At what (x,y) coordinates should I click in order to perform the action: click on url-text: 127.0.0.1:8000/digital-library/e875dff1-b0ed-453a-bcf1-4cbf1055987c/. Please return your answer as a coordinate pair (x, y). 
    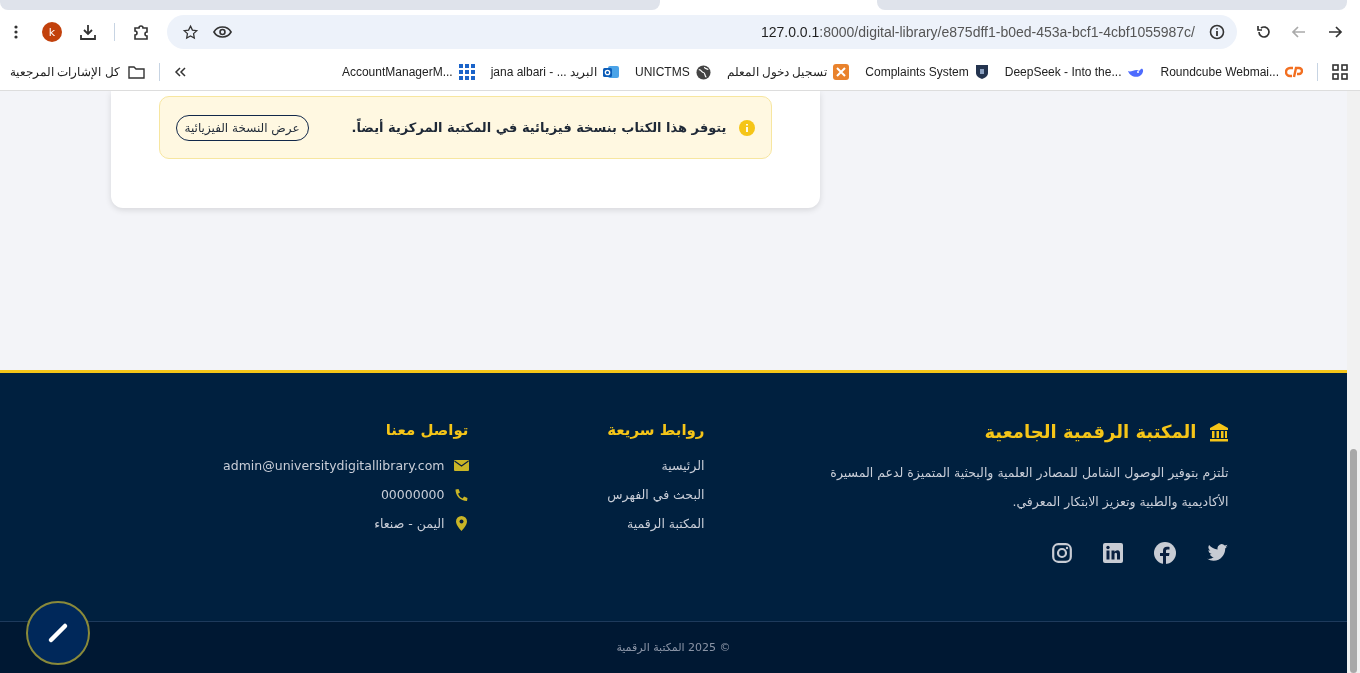
    Looking at the image, I should click on (977, 32).